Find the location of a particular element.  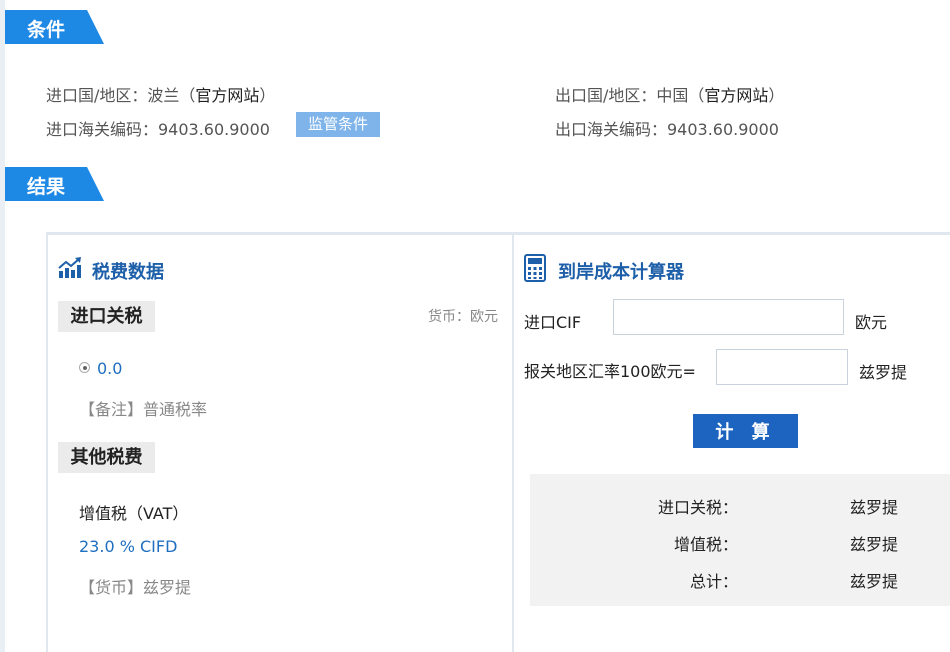

result-total-label: 总计： is located at coordinates (713, 581).